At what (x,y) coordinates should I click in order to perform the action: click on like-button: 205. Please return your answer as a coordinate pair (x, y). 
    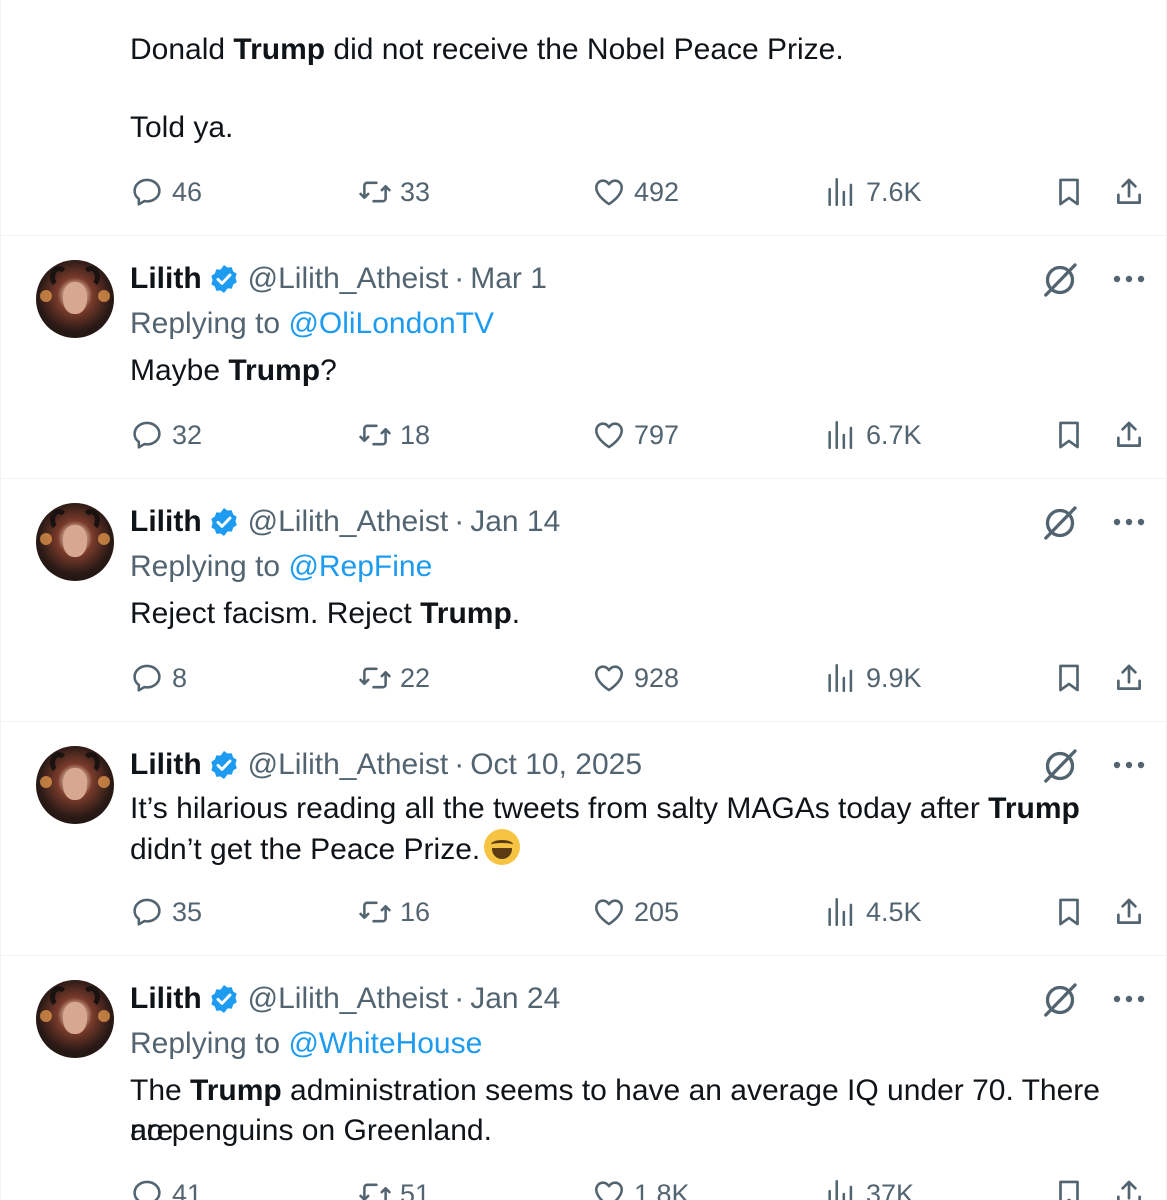
    Looking at the image, I should click on (635, 912).